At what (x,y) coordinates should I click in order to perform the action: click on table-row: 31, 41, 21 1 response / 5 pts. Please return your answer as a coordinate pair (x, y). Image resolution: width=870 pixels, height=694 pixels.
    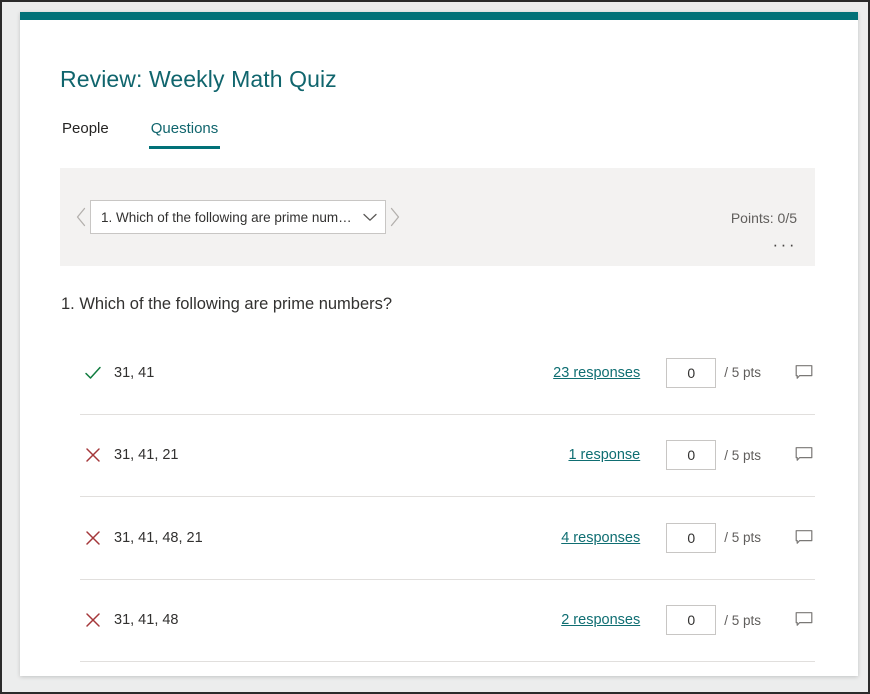
    Looking at the image, I should click on (447, 456).